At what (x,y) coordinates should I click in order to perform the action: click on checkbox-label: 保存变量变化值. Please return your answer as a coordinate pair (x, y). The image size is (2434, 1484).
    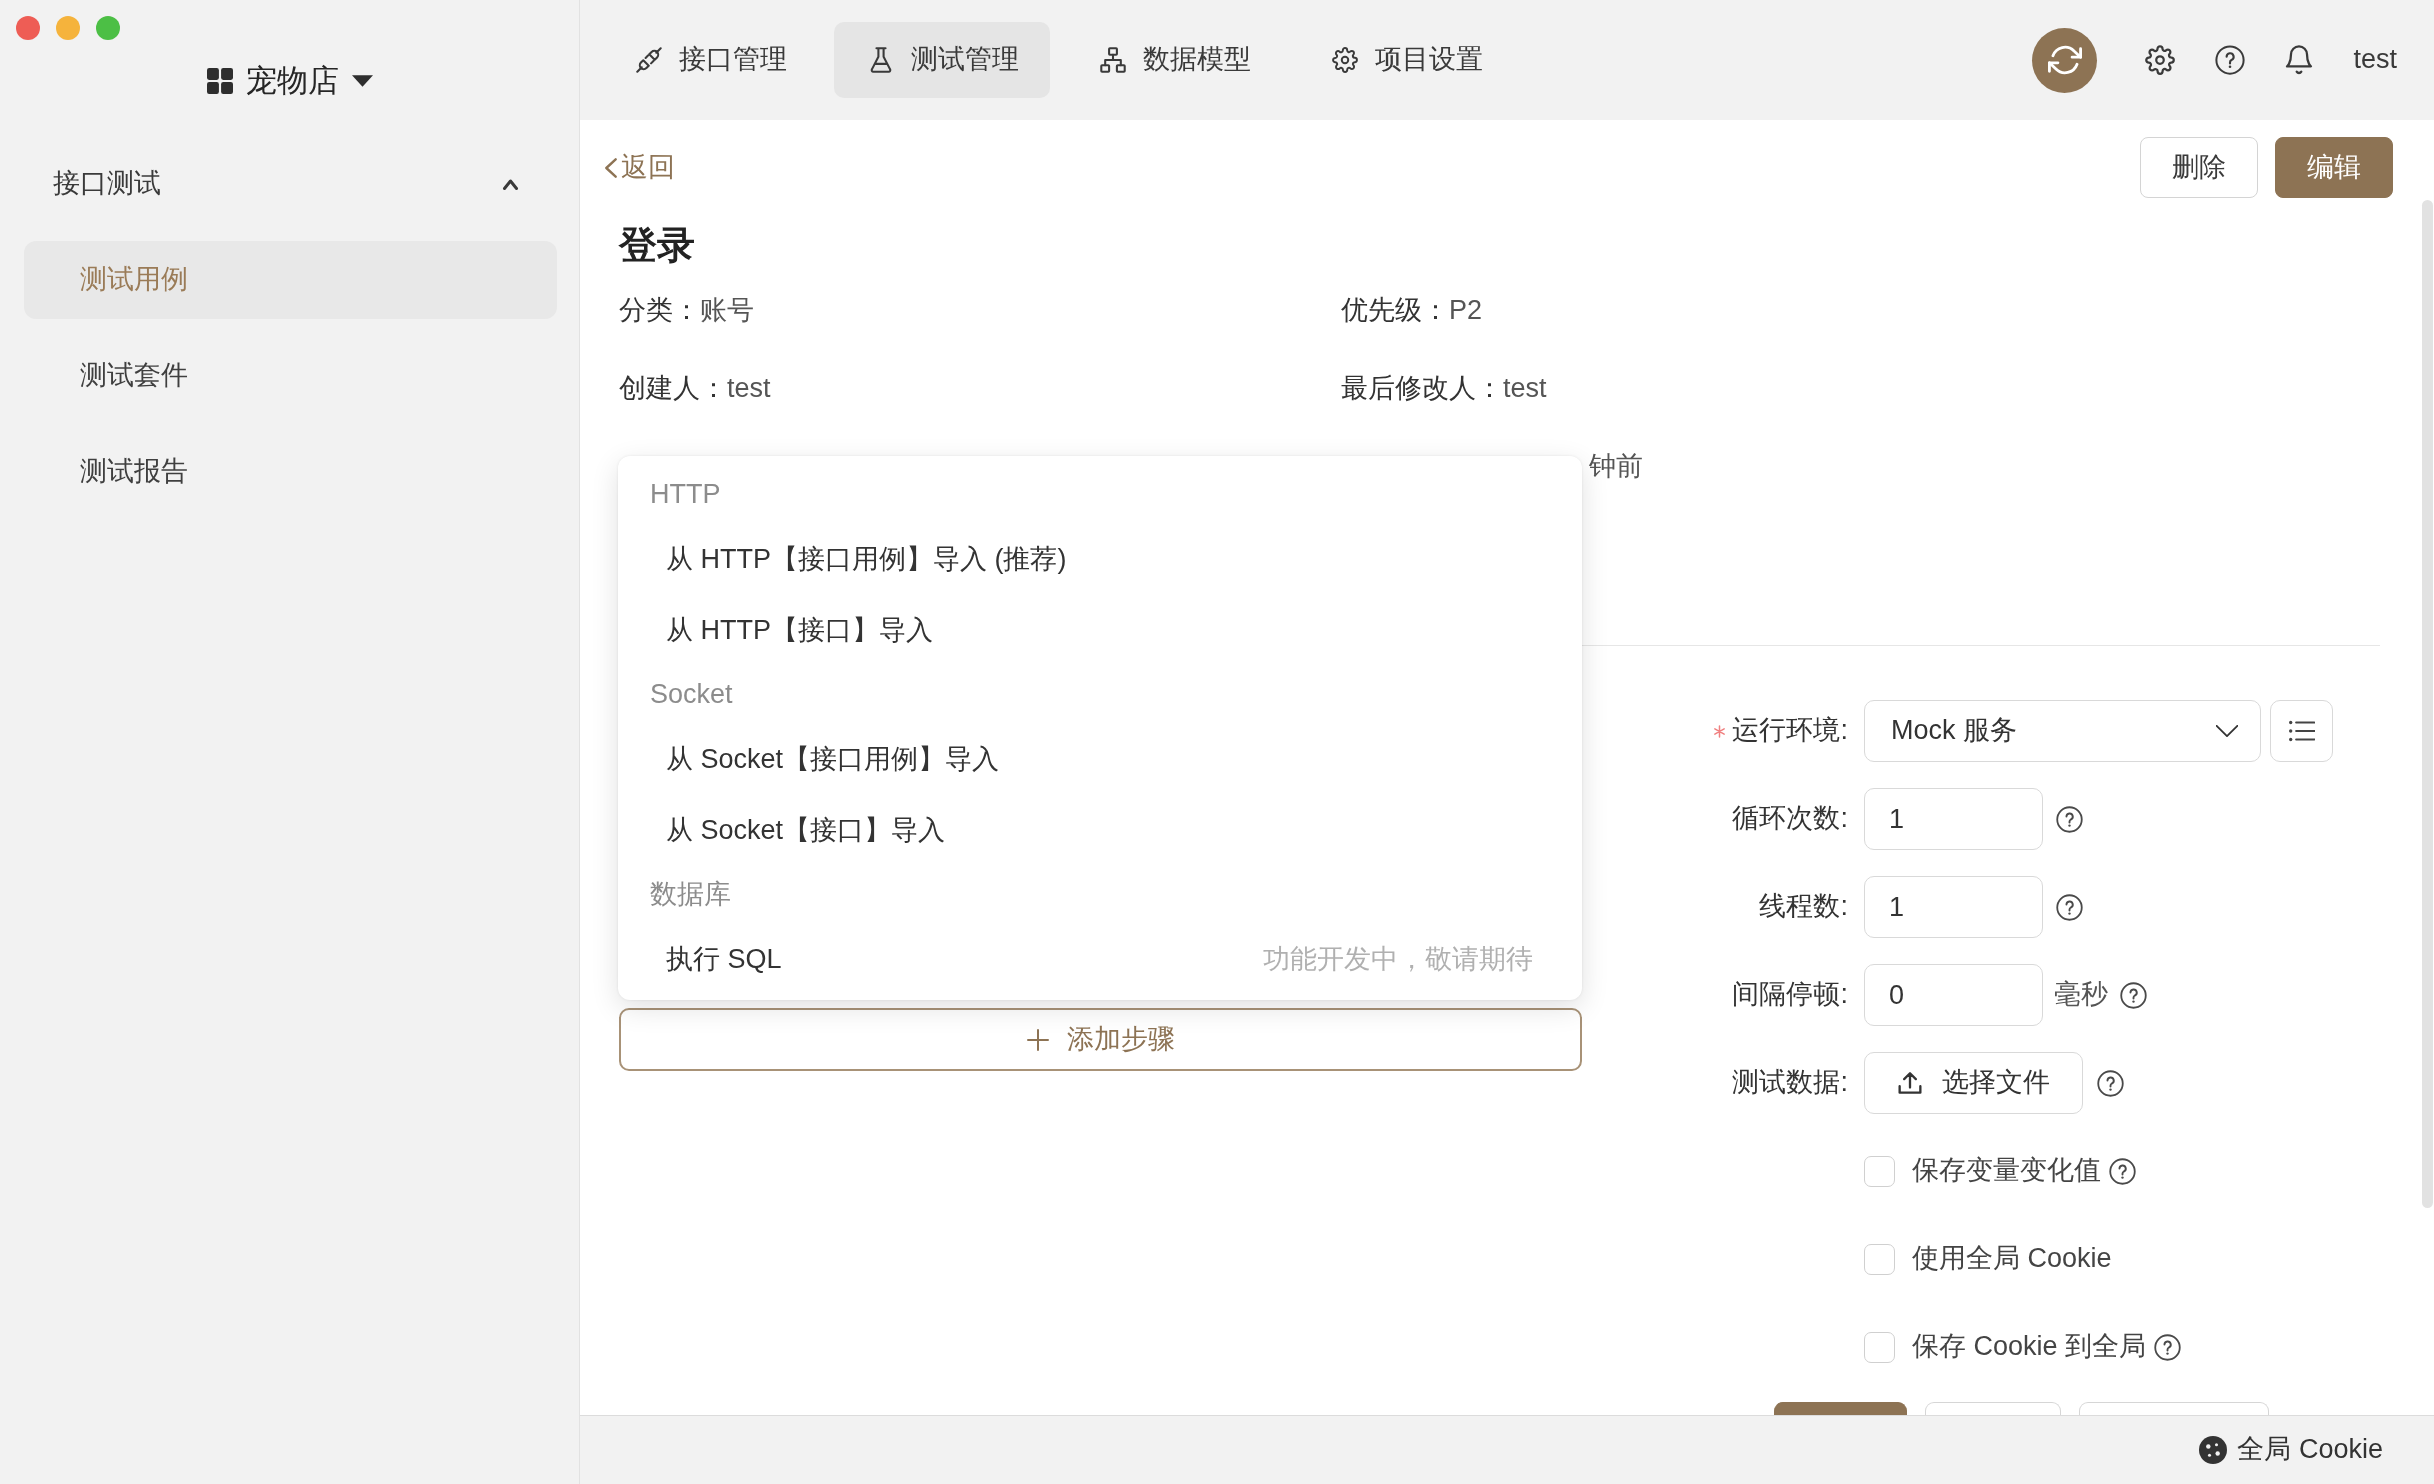
    Looking at the image, I should click on (2006, 1171).